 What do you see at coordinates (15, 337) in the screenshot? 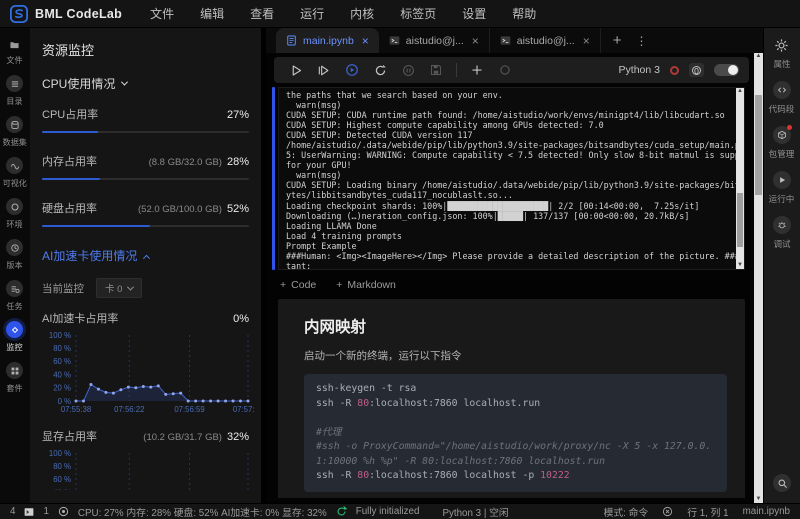
I see `sidebar-item-monitor: 监控` at bounding box center [15, 337].